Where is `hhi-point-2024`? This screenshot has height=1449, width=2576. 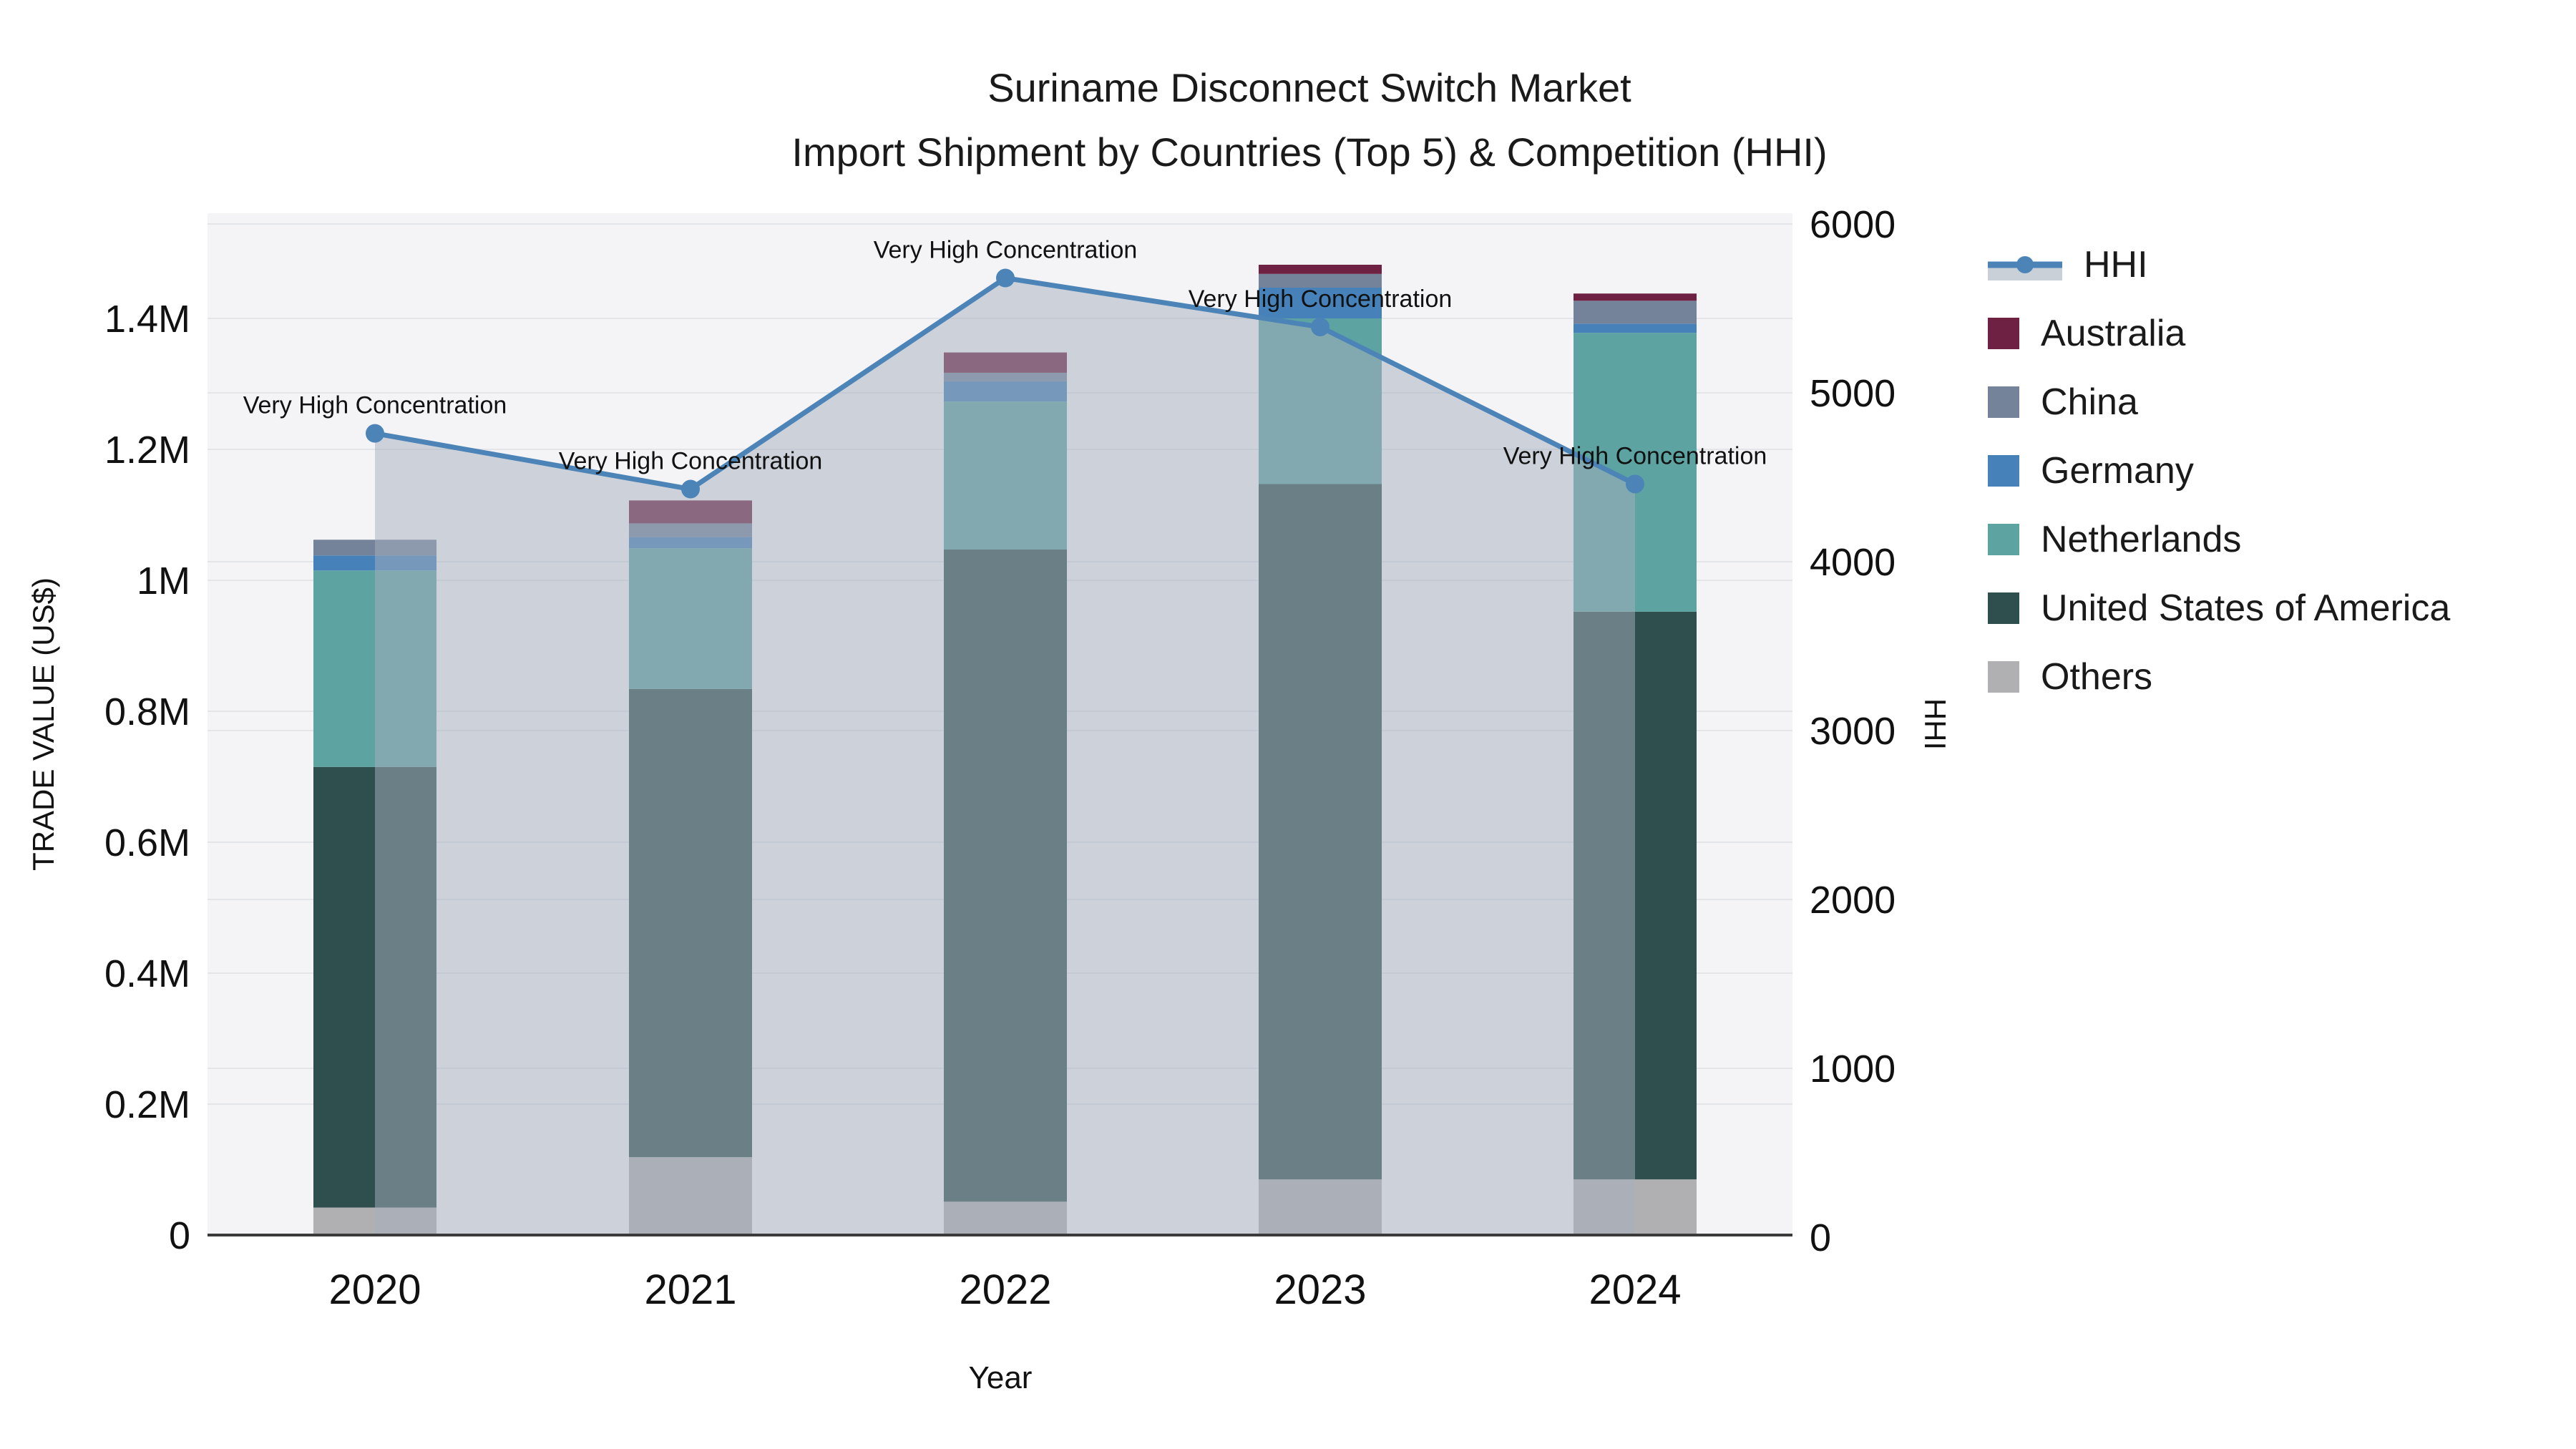 hhi-point-2024 is located at coordinates (1635, 484).